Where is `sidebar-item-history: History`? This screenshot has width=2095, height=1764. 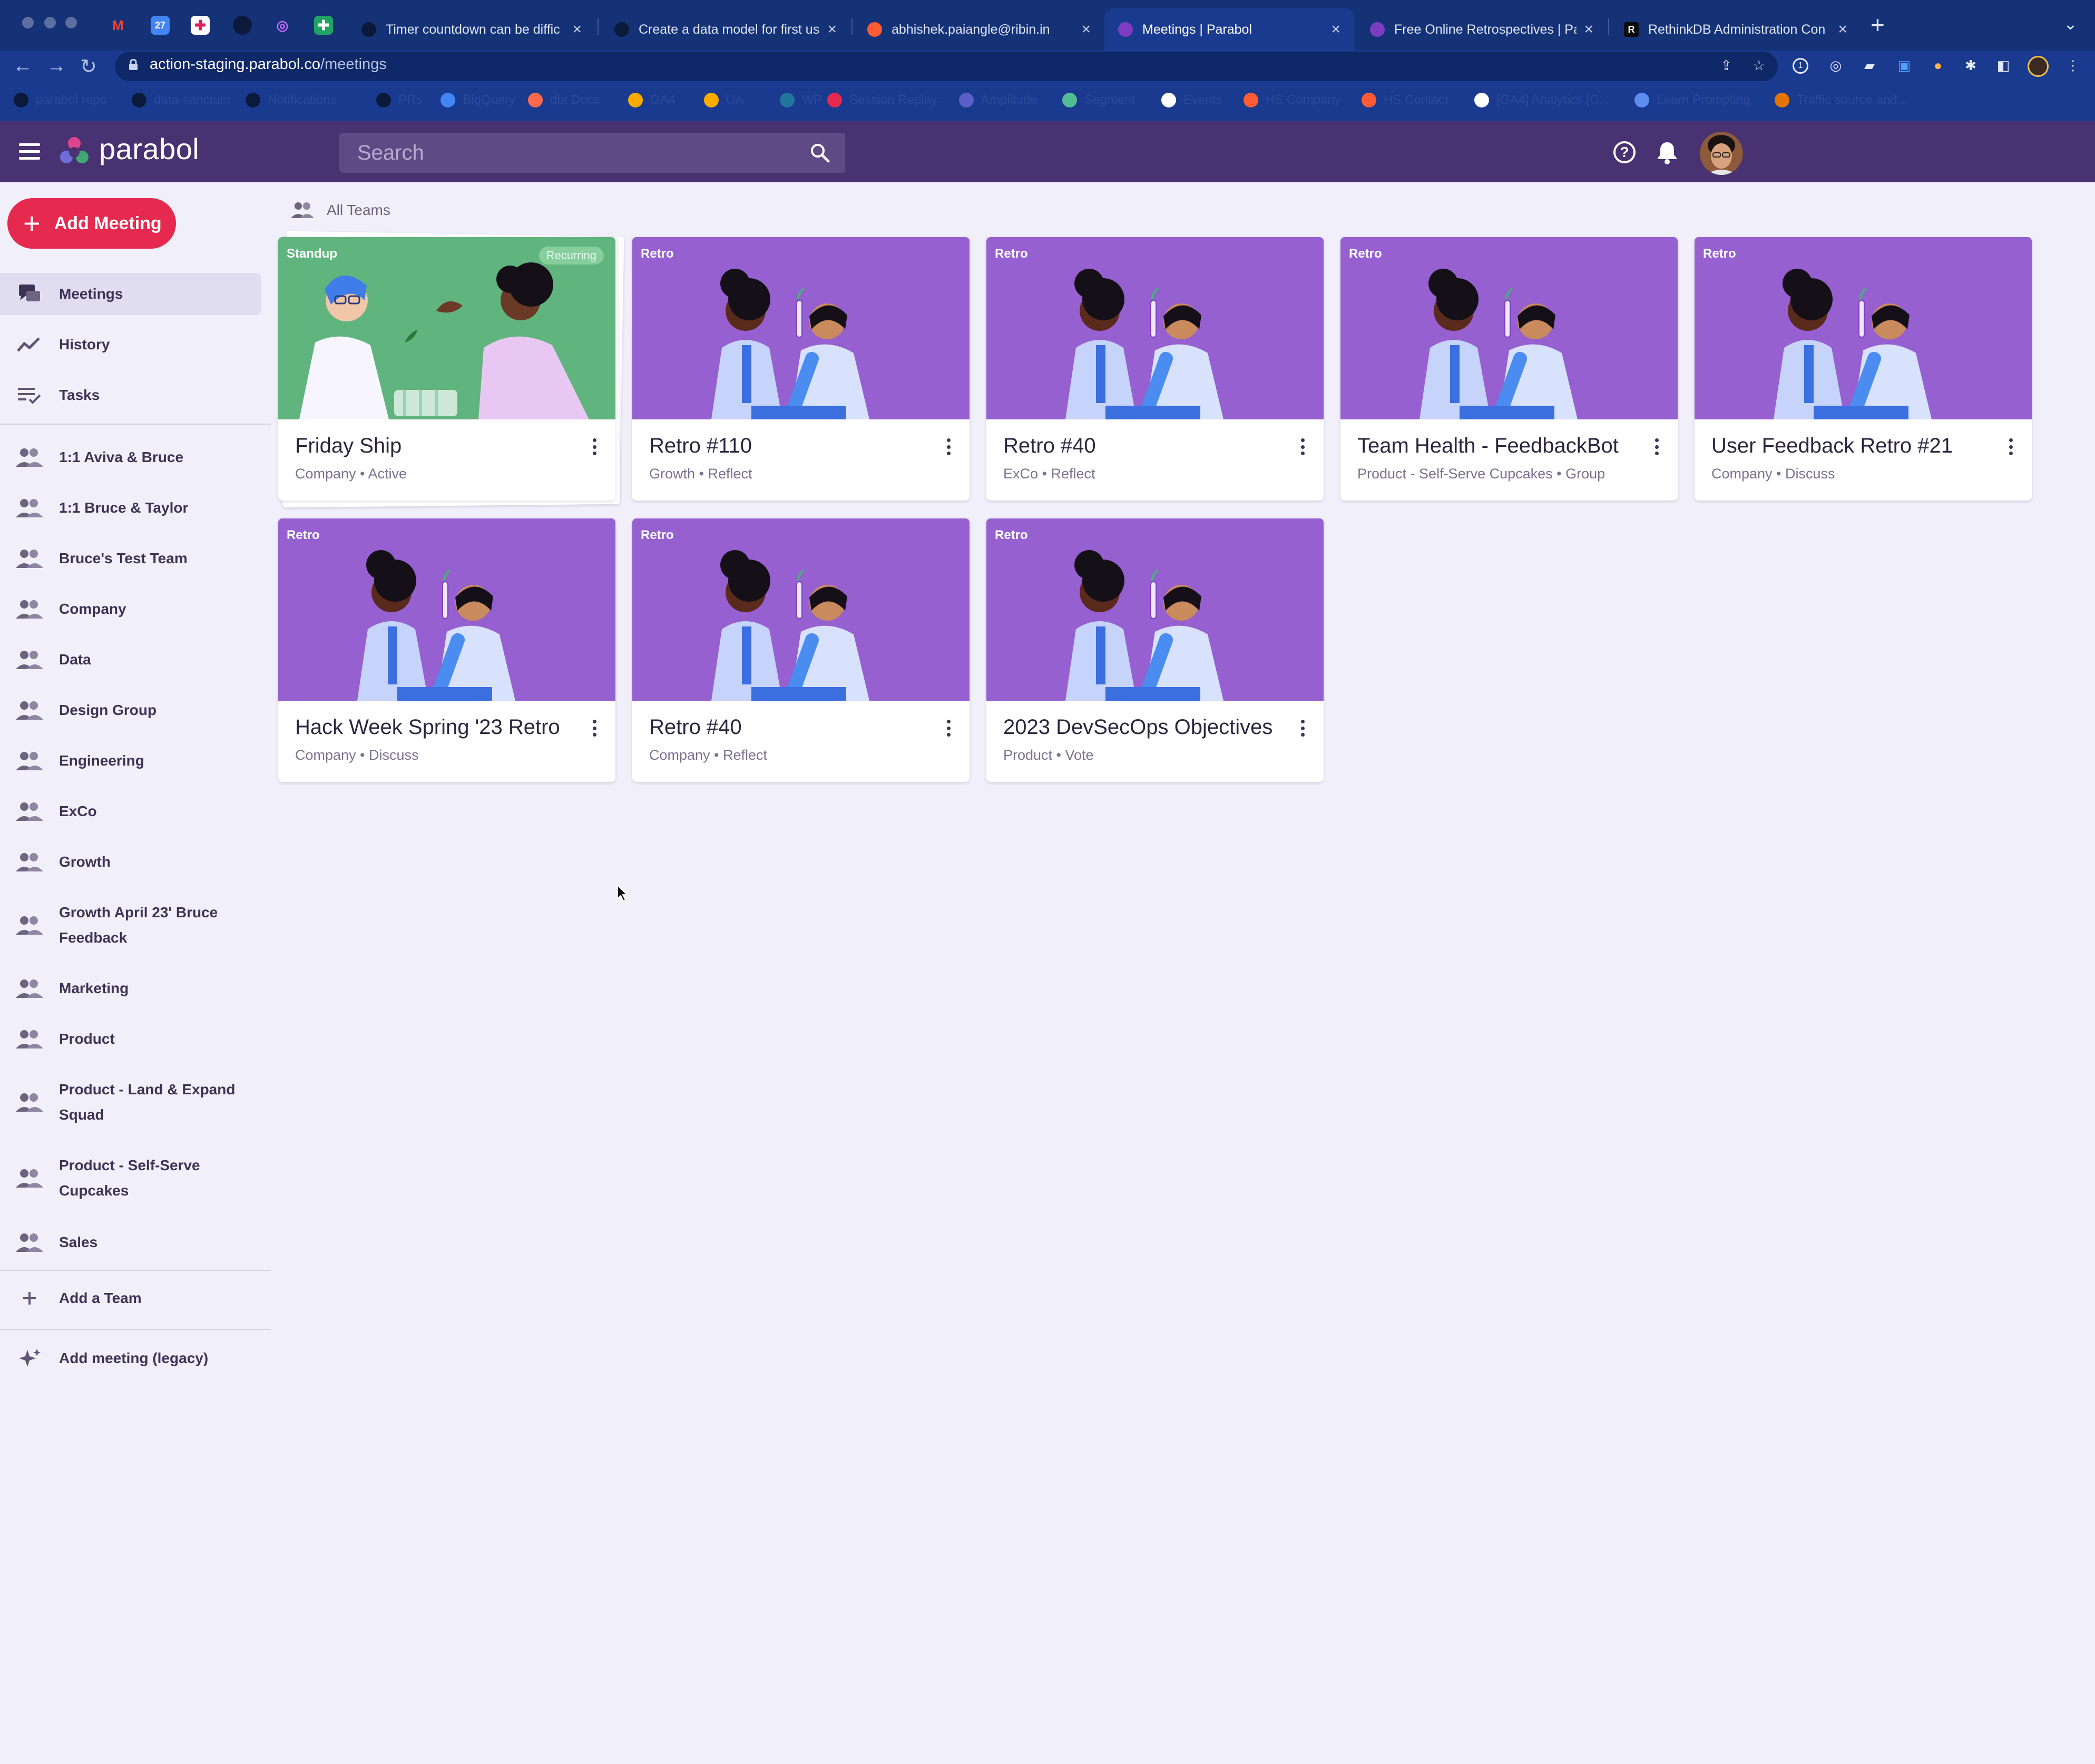
sidebar-item-history: History is located at coordinates (130, 345).